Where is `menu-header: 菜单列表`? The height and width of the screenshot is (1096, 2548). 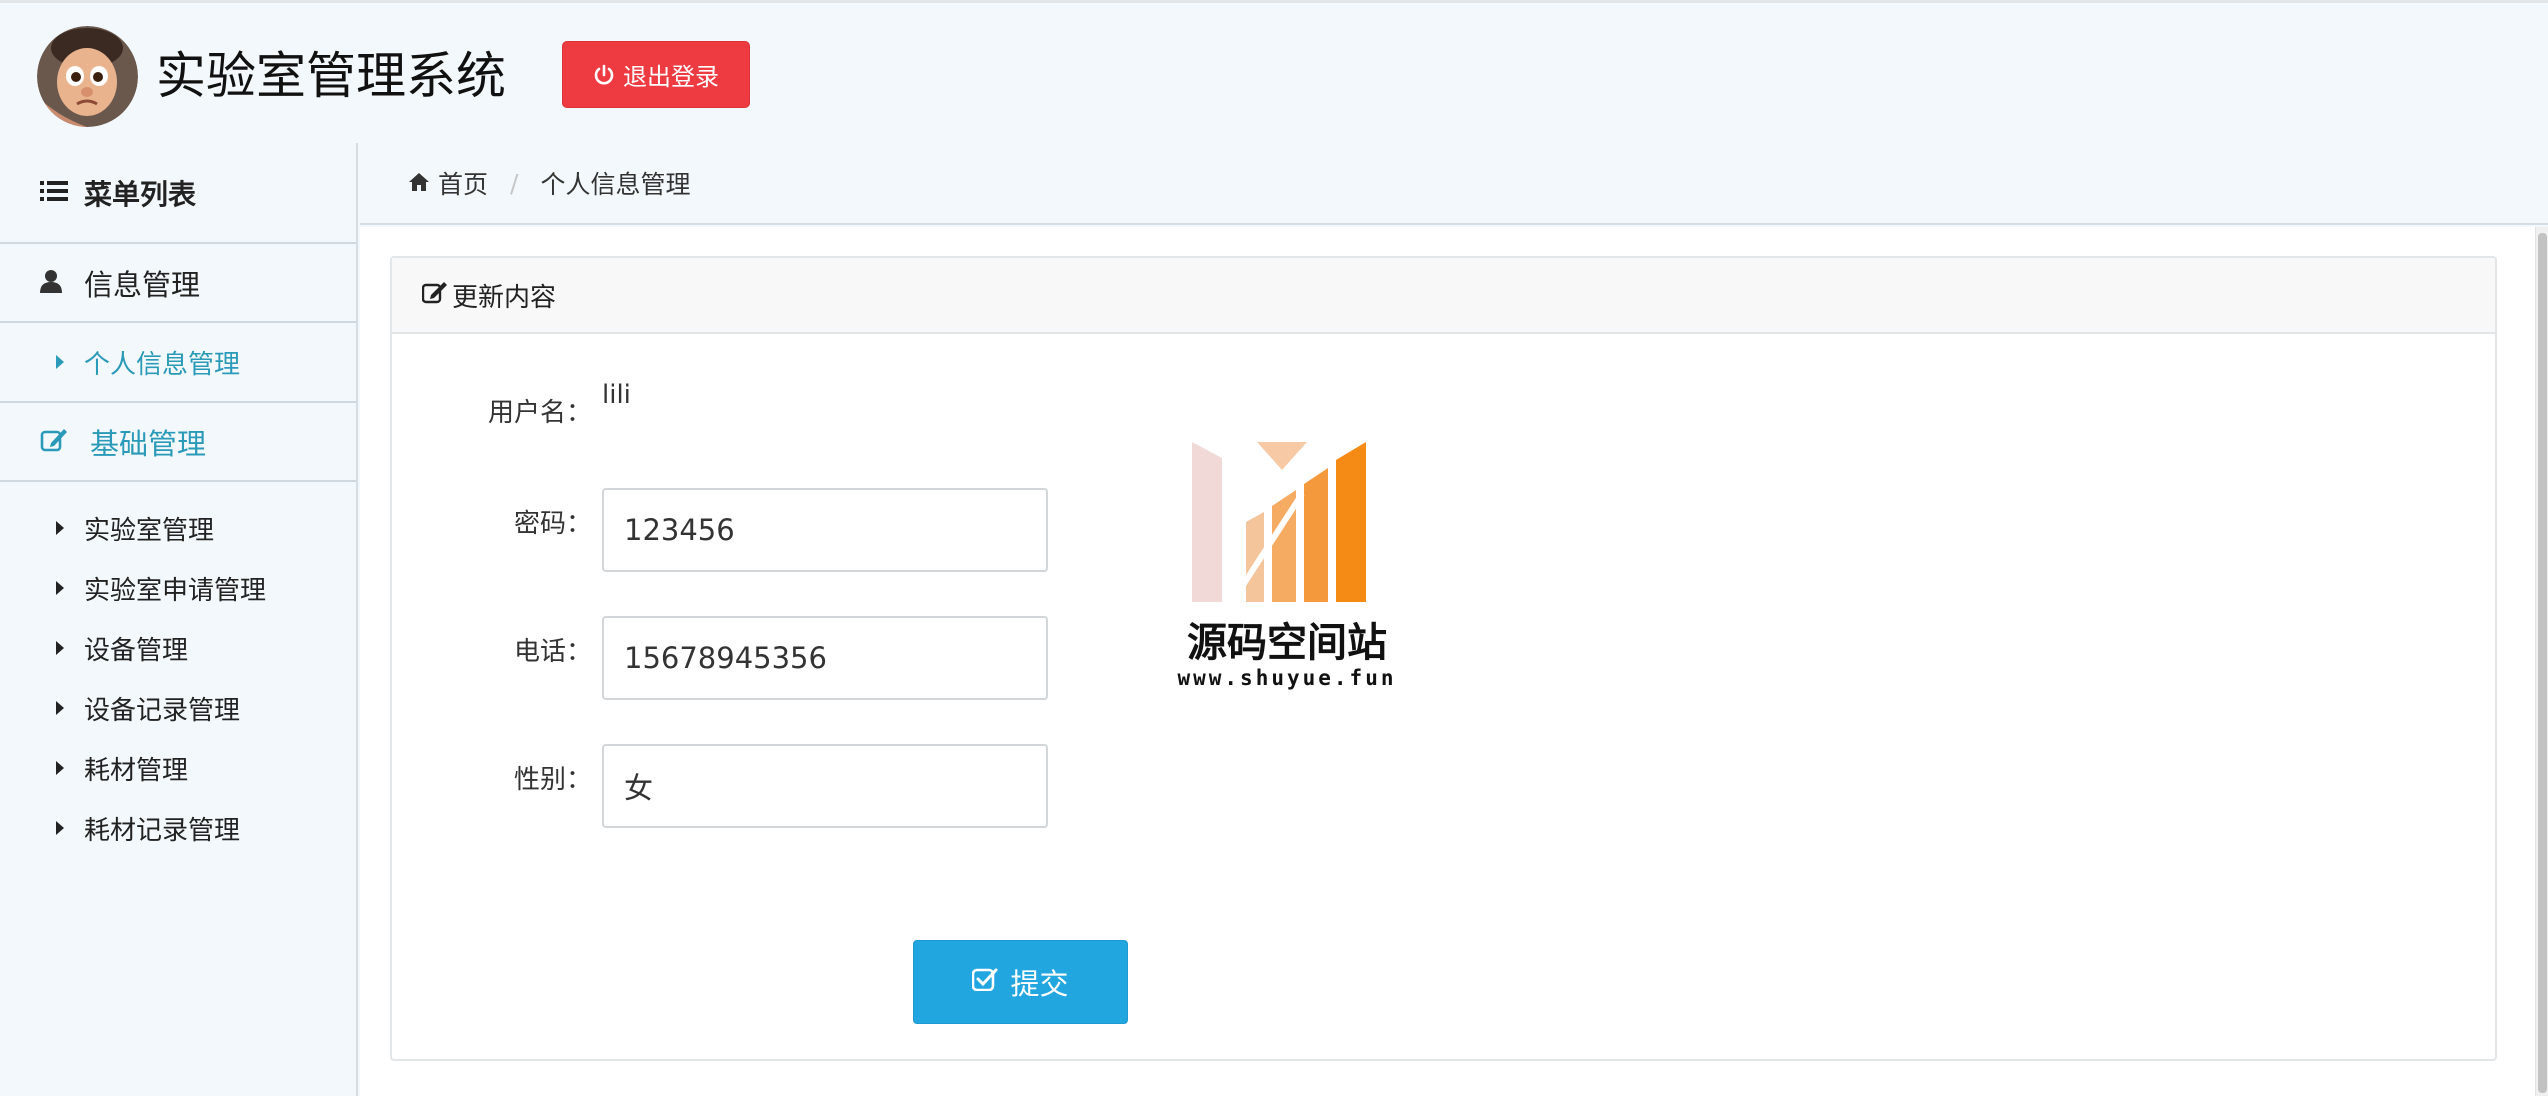
menu-header: 菜单列表 is located at coordinates (178, 193).